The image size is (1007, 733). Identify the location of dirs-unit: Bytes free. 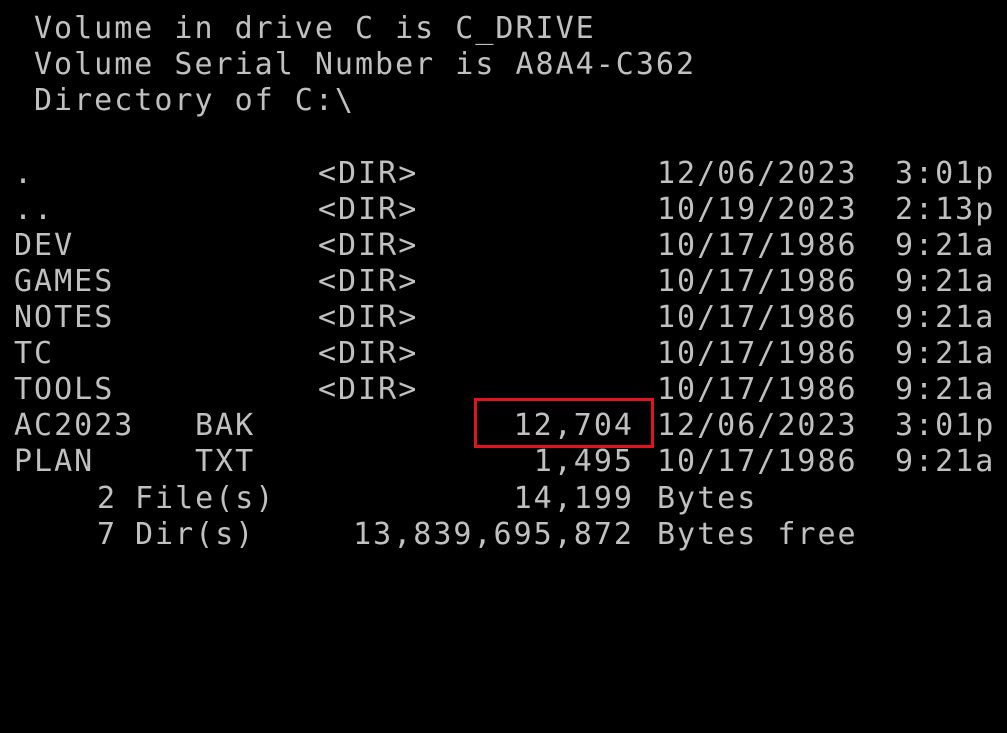
(757, 534).